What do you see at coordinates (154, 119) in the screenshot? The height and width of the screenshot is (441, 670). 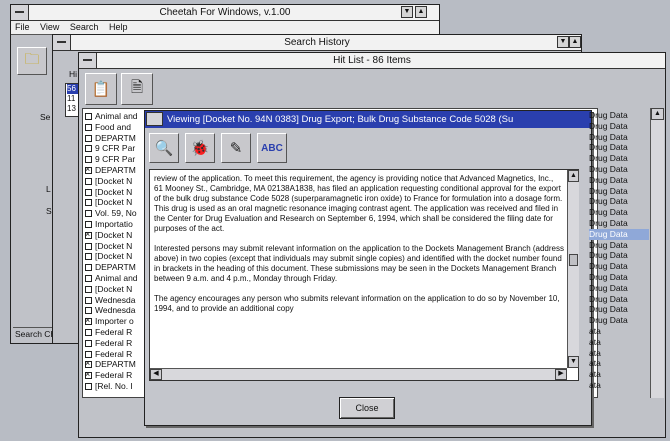 I see `viewer-system-menu` at bounding box center [154, 119].